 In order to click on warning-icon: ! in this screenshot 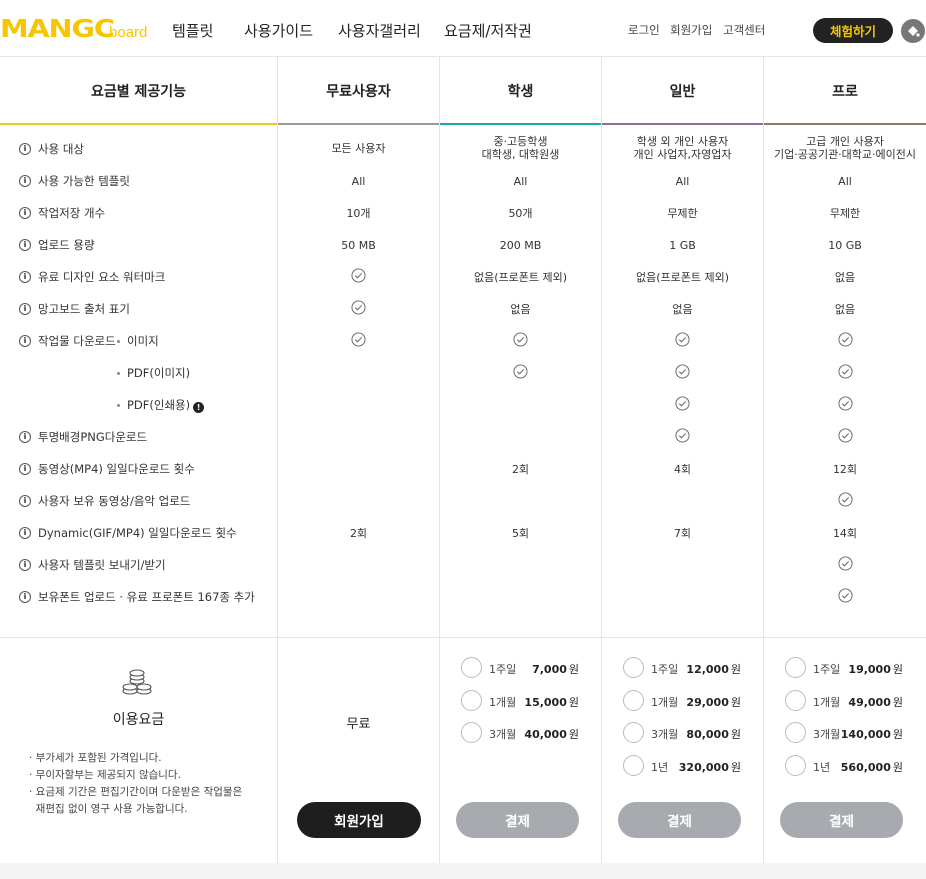, I will do `click(199, 407)`.